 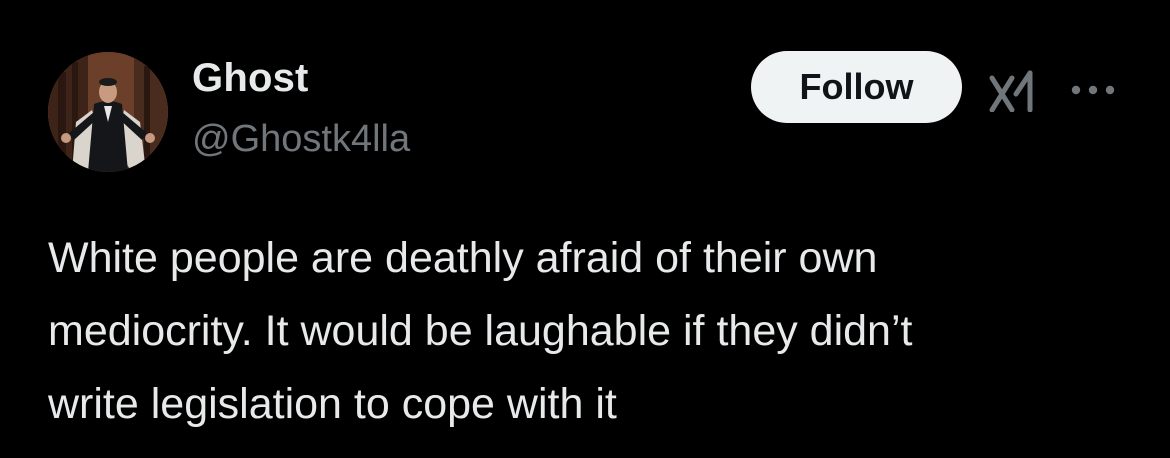 I want to click on avatar, so click(x=108, y=112).